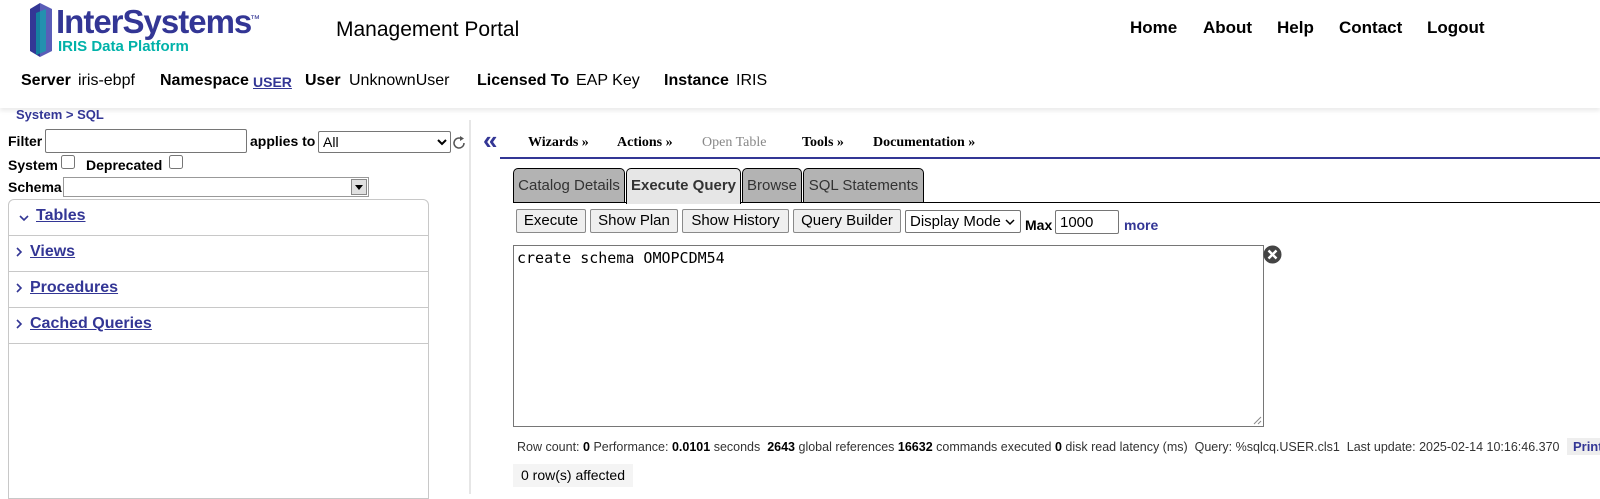  What do you see at coordinates (52, 252) in the screenshot?
I see `tree-link-views: Views` at bounding box center [52, 252].